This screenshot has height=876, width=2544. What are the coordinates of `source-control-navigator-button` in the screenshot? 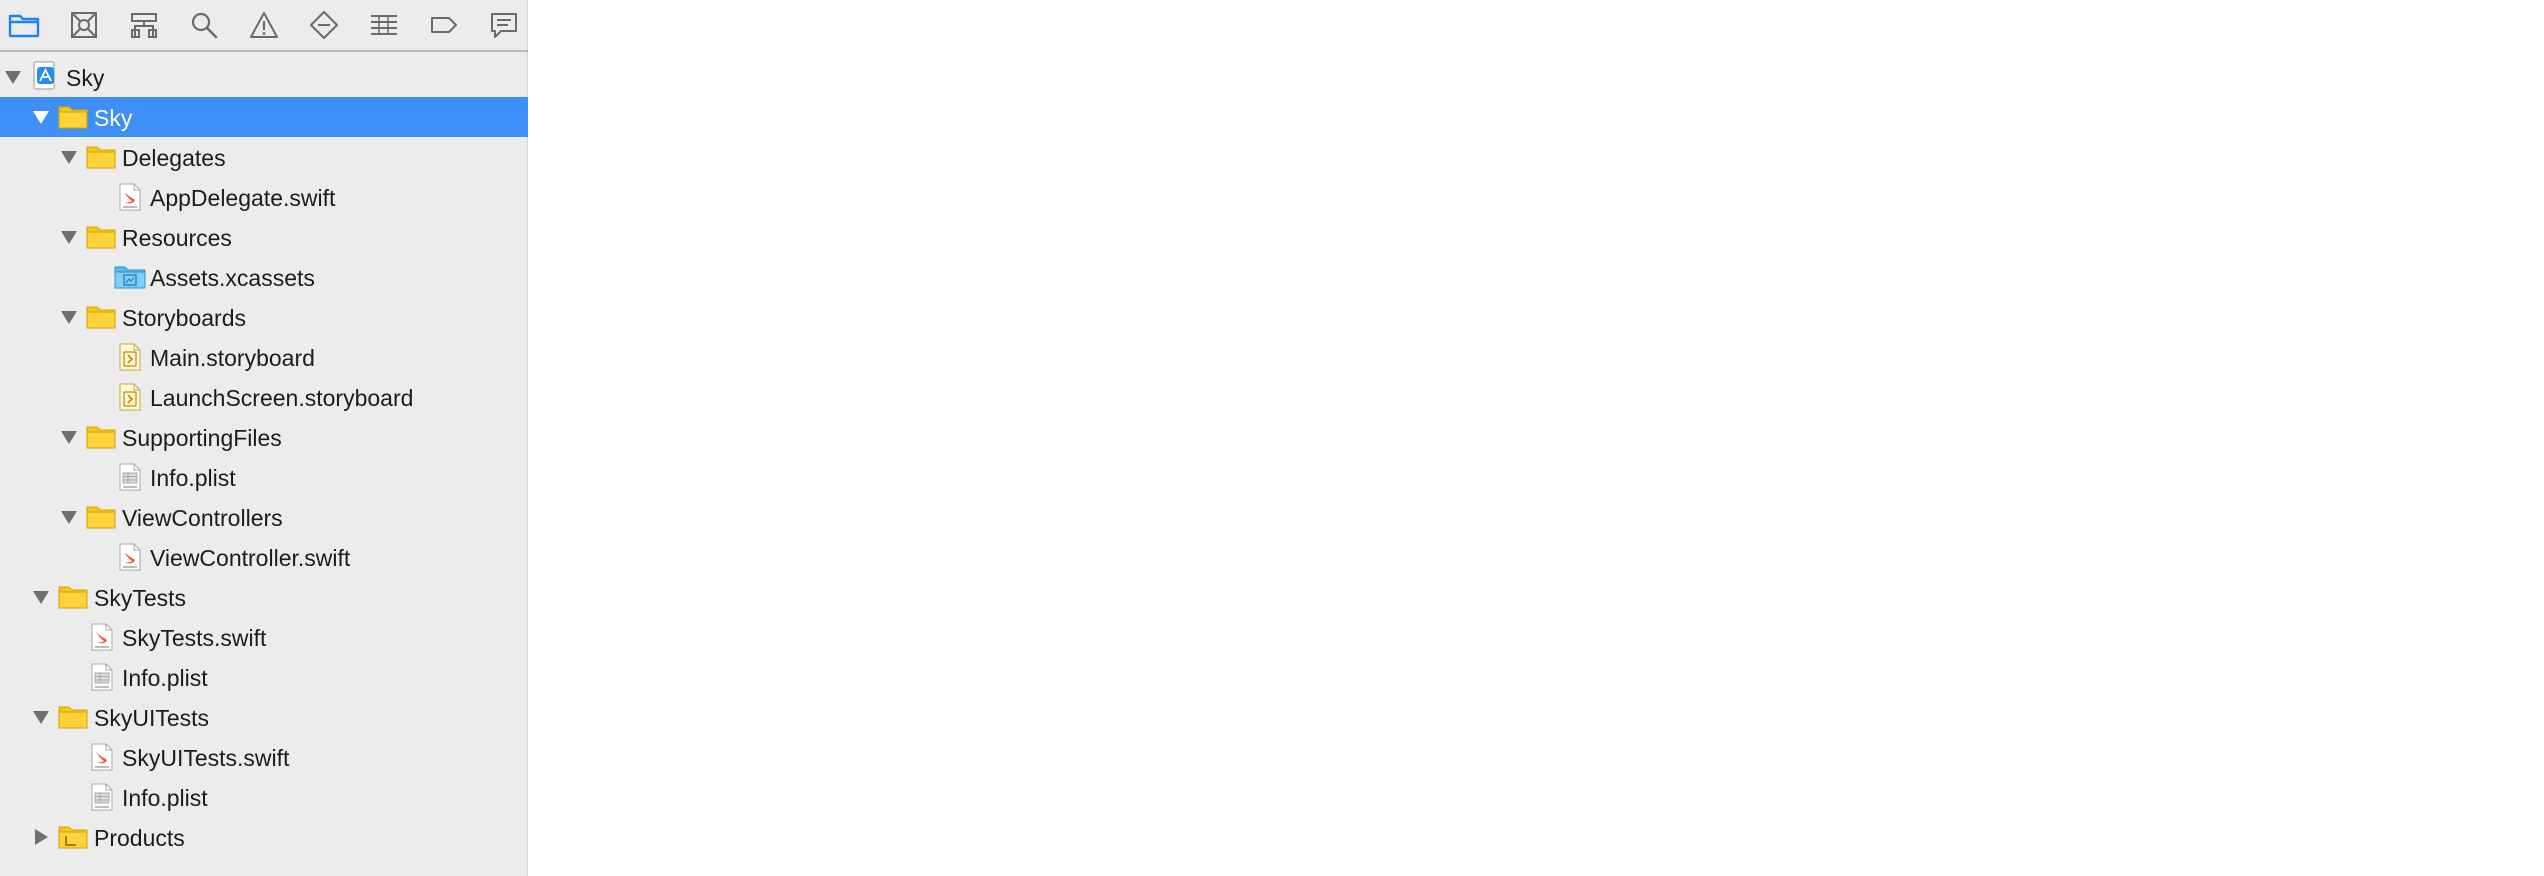 It's located at (84, 25).